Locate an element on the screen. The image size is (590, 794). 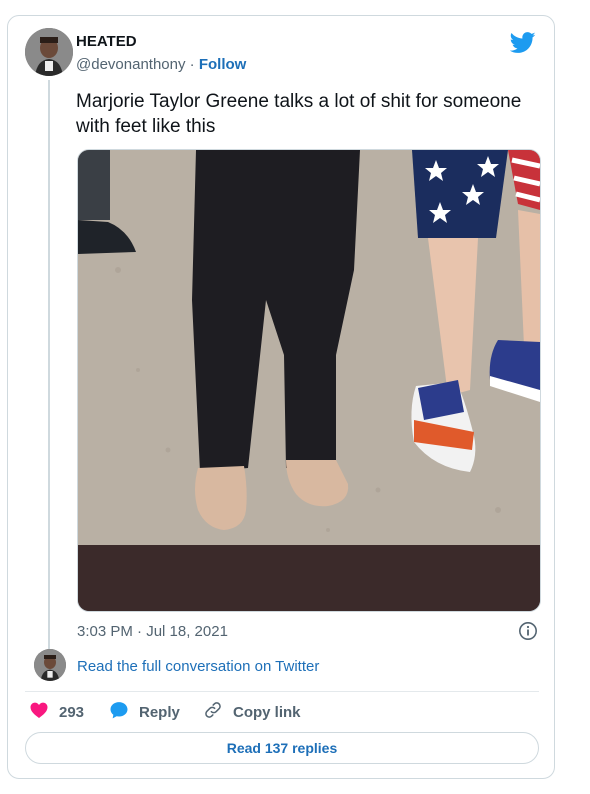
action-bar: 293 Reply Copy link is located at coordinates (285, 712).